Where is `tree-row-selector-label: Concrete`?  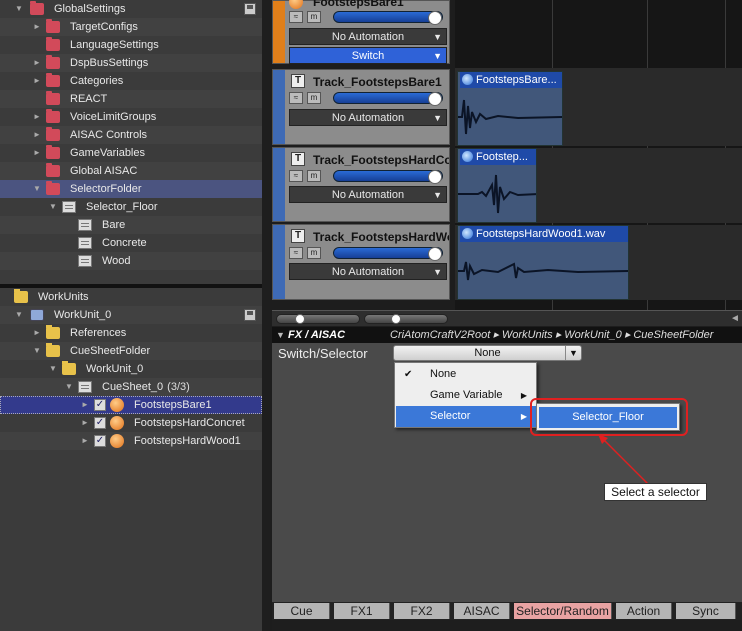
tree-row-selector-label: Concrete is located at coordinates (131, 243).